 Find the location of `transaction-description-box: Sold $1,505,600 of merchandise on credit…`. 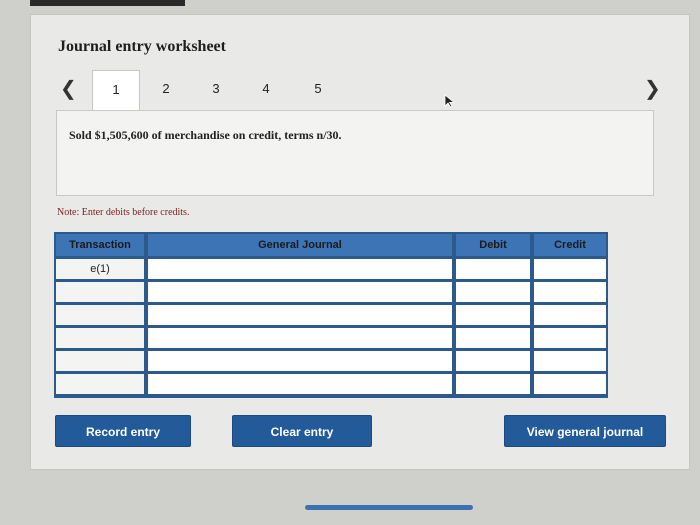

transaction-description-box: Sold $1,505,600 of merchandise on credit… is located at coordinates (355, 153).